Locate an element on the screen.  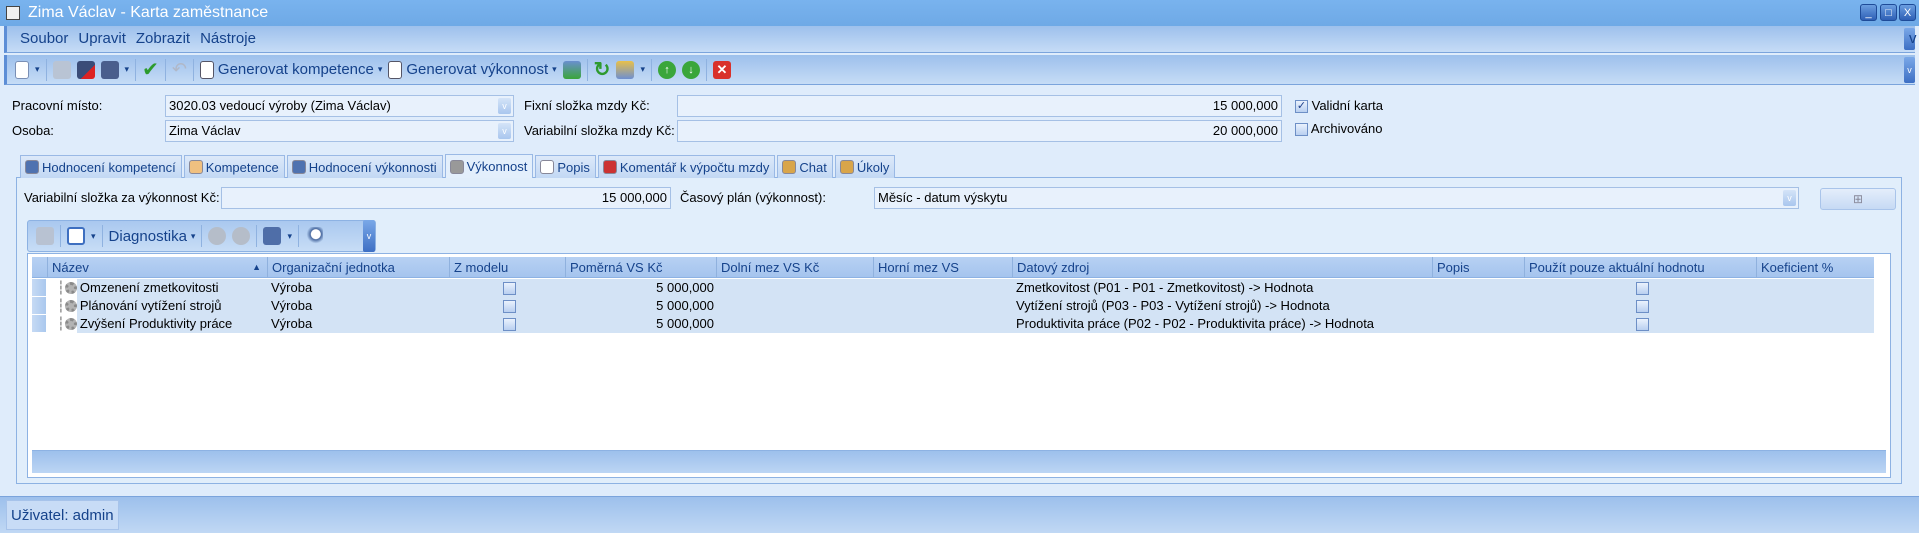
column-header: Z modelu is located at coordinates (507, 267).